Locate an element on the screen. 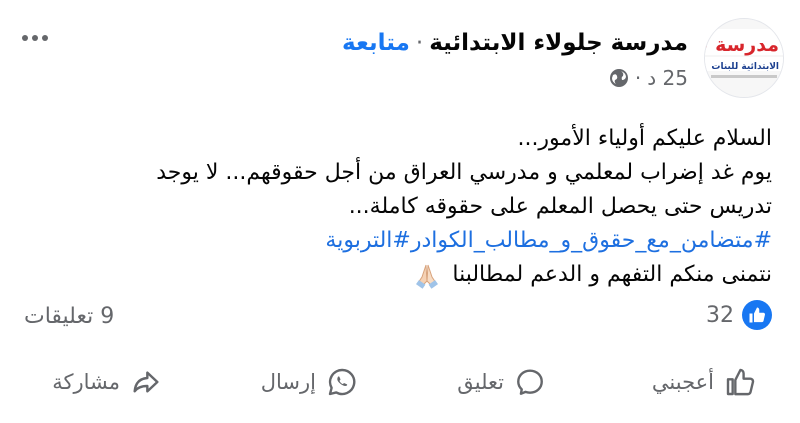 The height and width of the screenshot is (423, 800). like-button: أعجبني is located at coordinates (704, 382).